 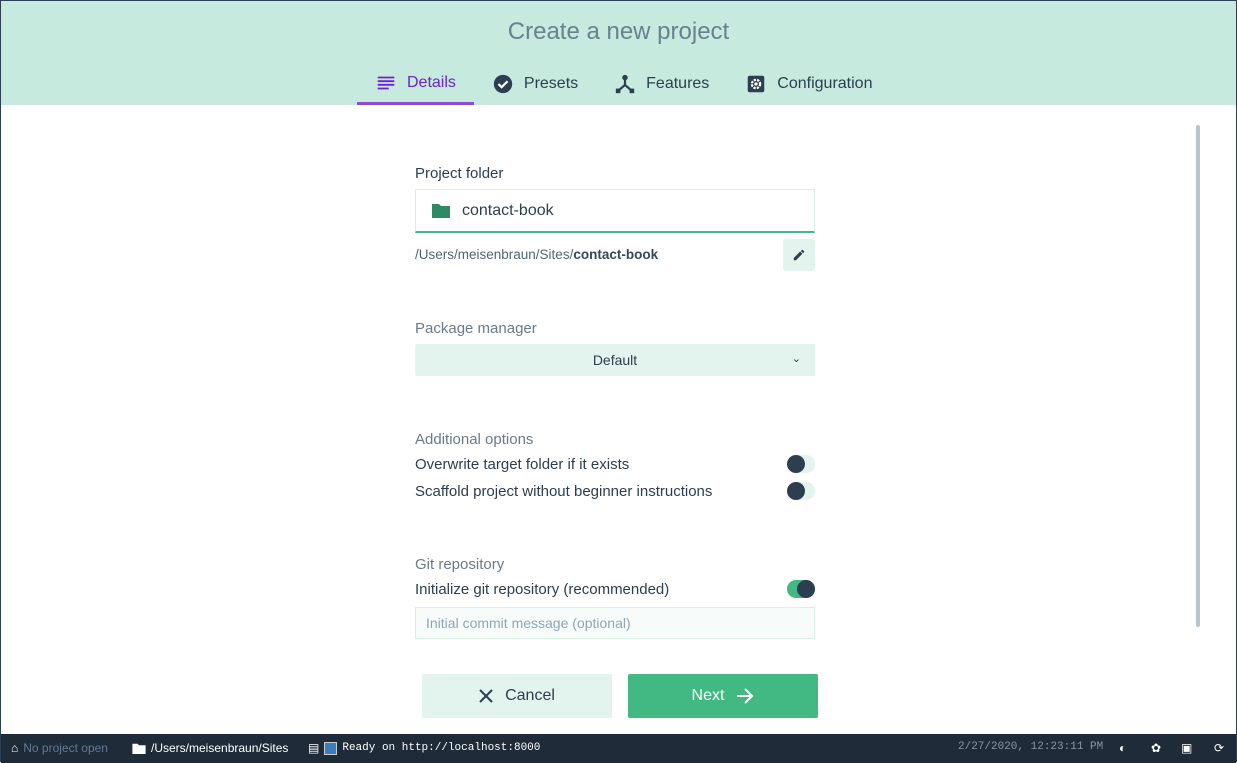 I want to click on project-folder-label: Project folder, so click(x=459, y=173).